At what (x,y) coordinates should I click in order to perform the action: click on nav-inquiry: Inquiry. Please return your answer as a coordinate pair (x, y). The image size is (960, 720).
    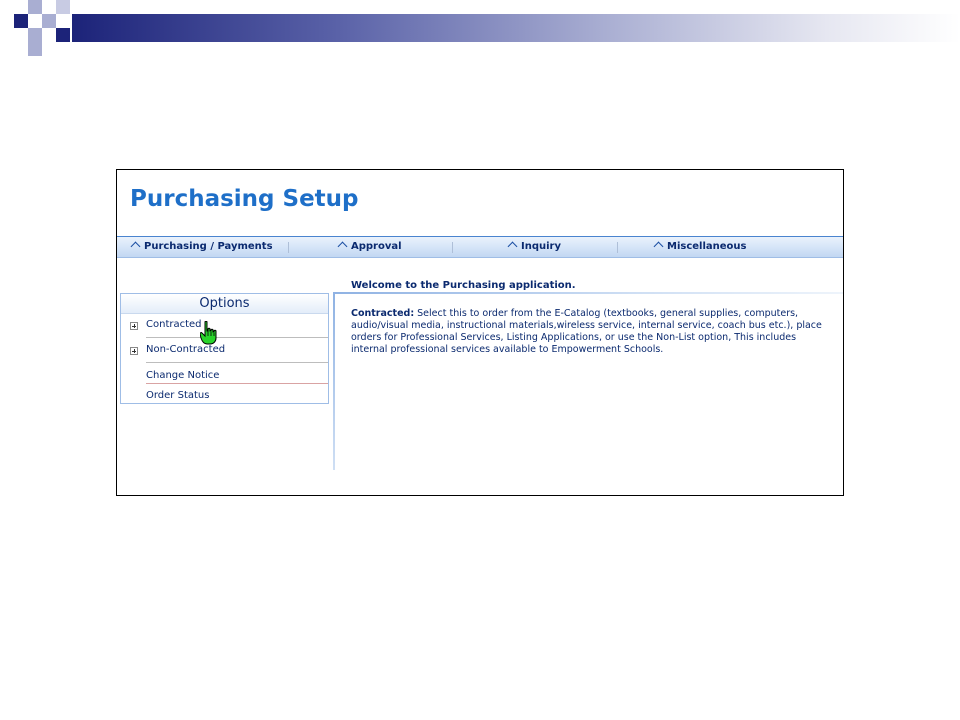
    Looking at the image, I should click on (533, 247).